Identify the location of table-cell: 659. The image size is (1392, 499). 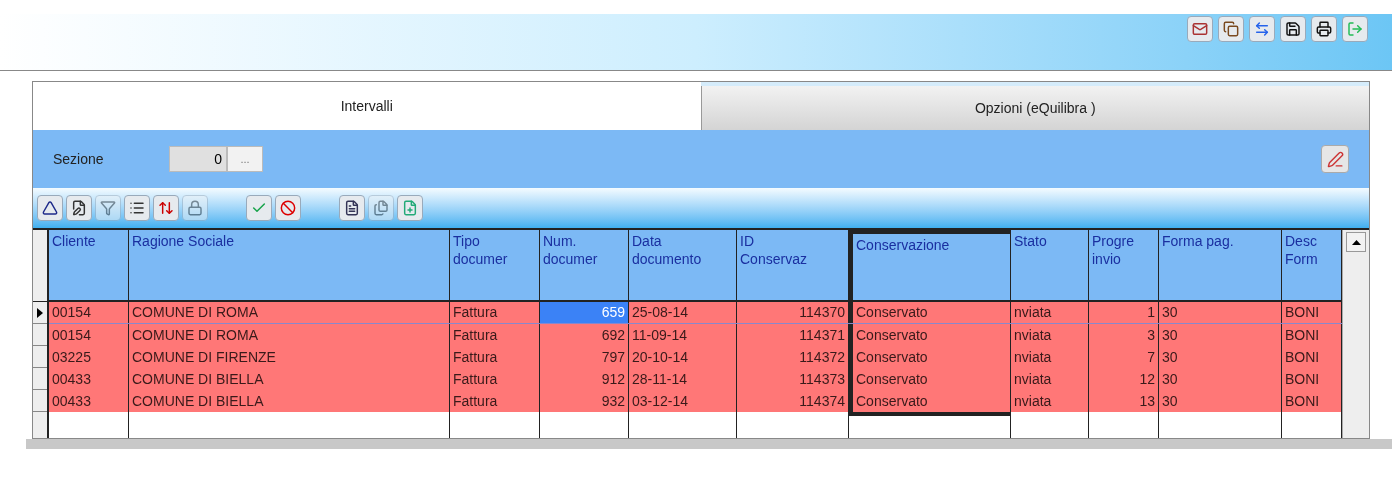
(584, 312).